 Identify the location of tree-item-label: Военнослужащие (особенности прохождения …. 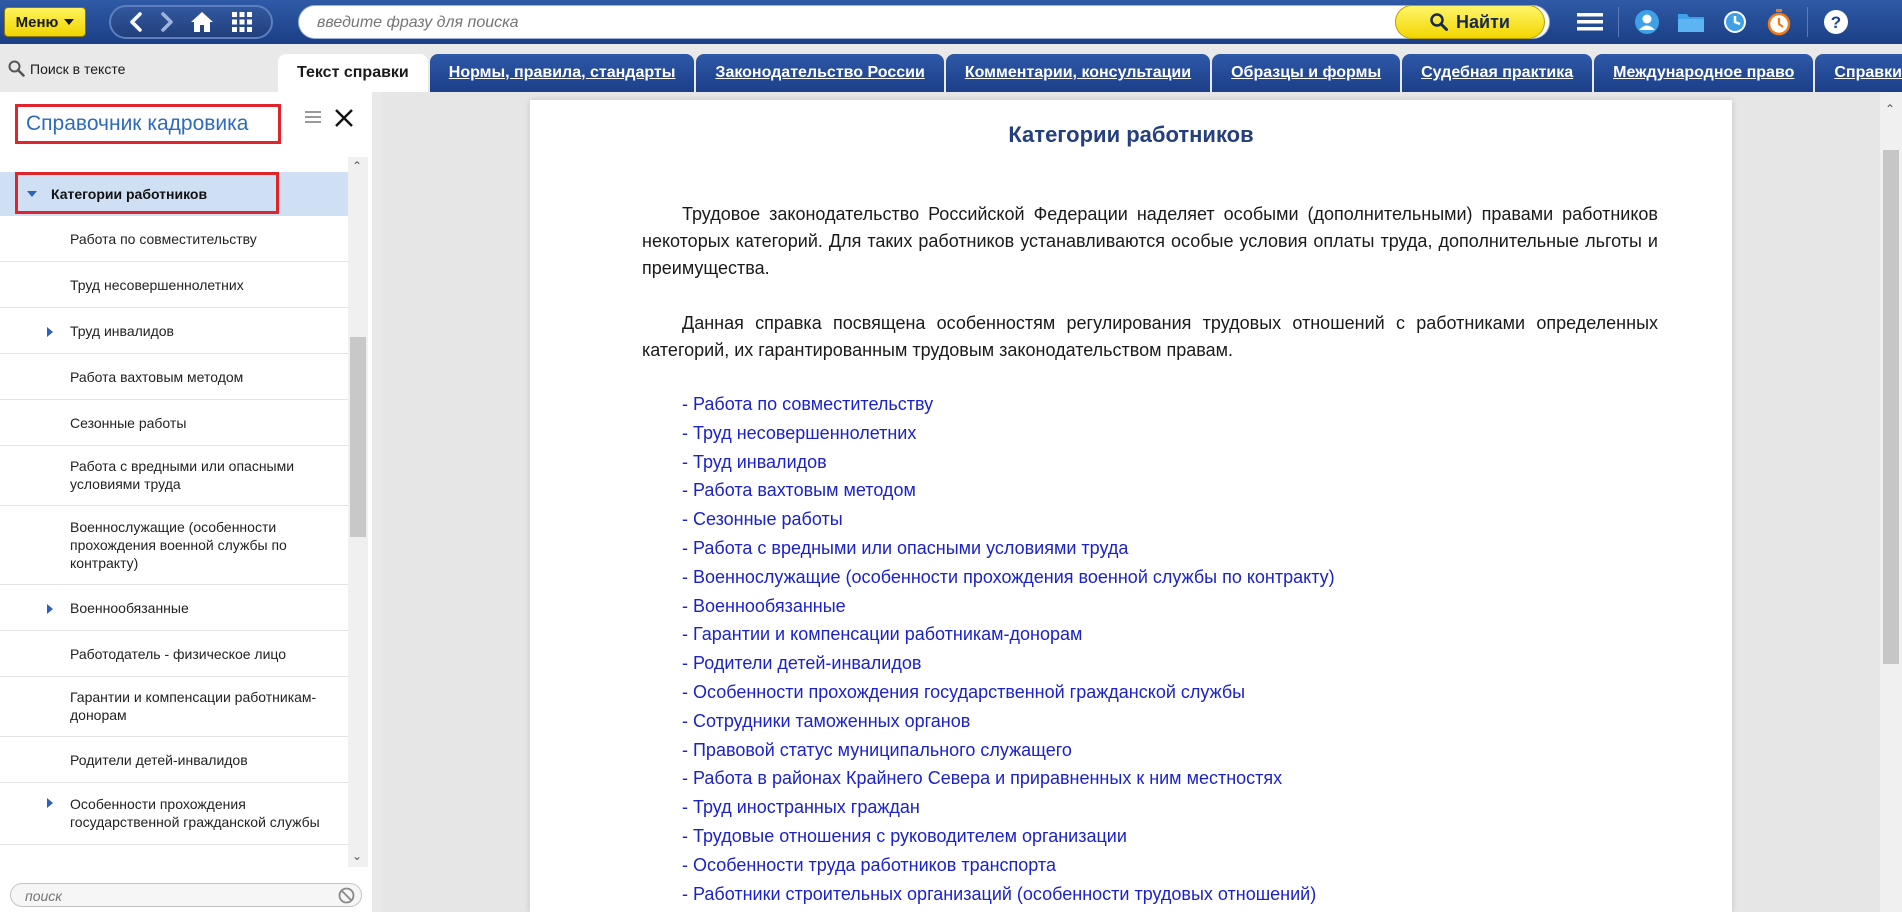
(178, 545).